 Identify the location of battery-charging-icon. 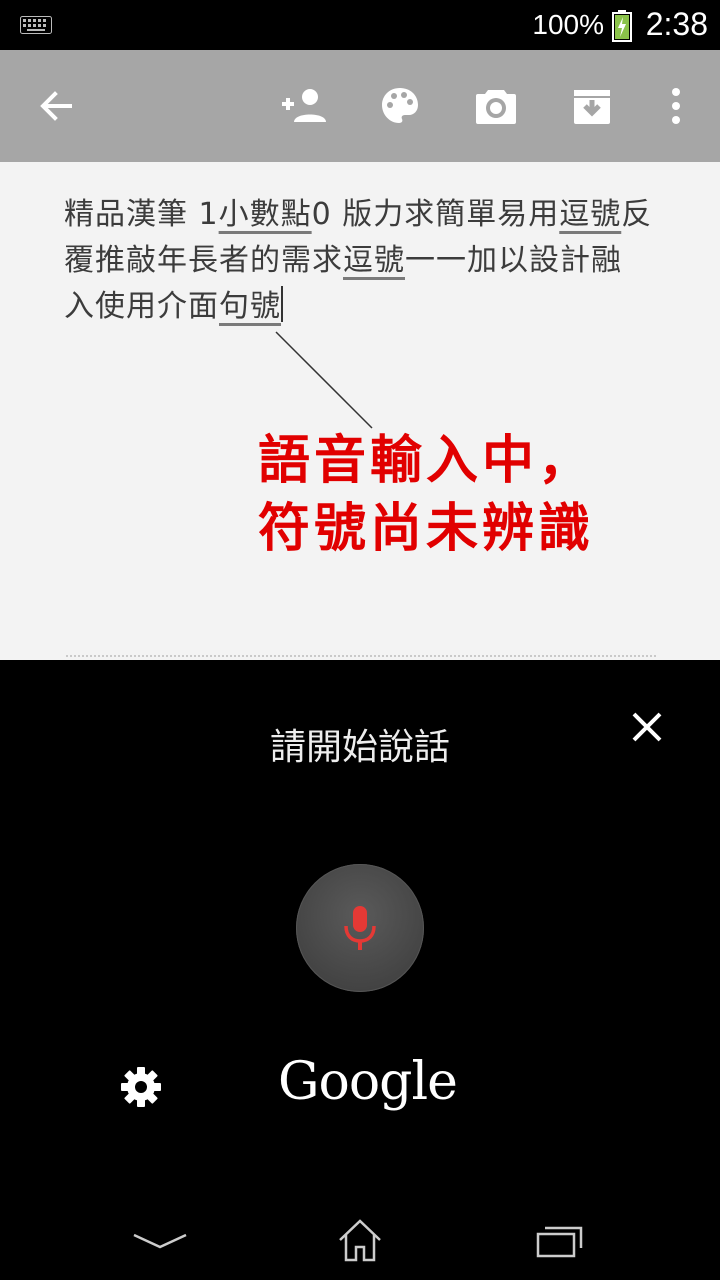
(622, 26).